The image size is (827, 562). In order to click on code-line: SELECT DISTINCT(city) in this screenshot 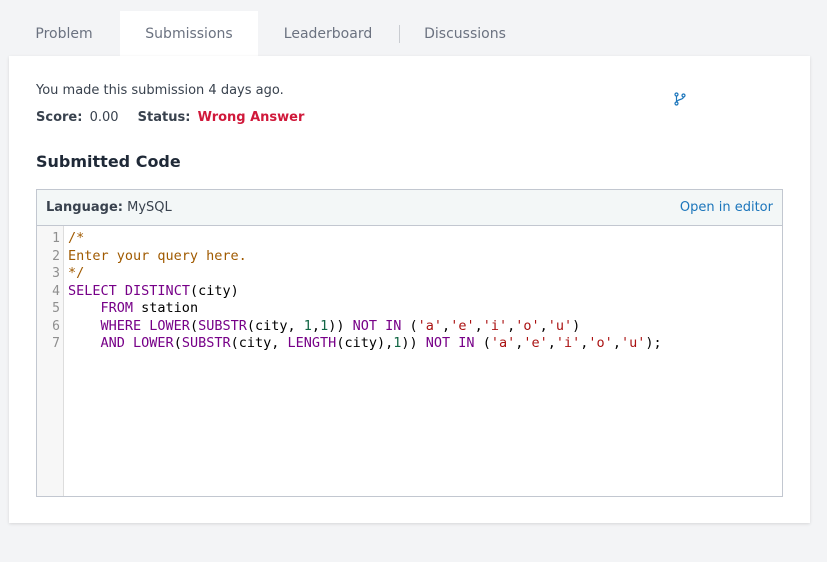, I will do `click(153, 290)`.